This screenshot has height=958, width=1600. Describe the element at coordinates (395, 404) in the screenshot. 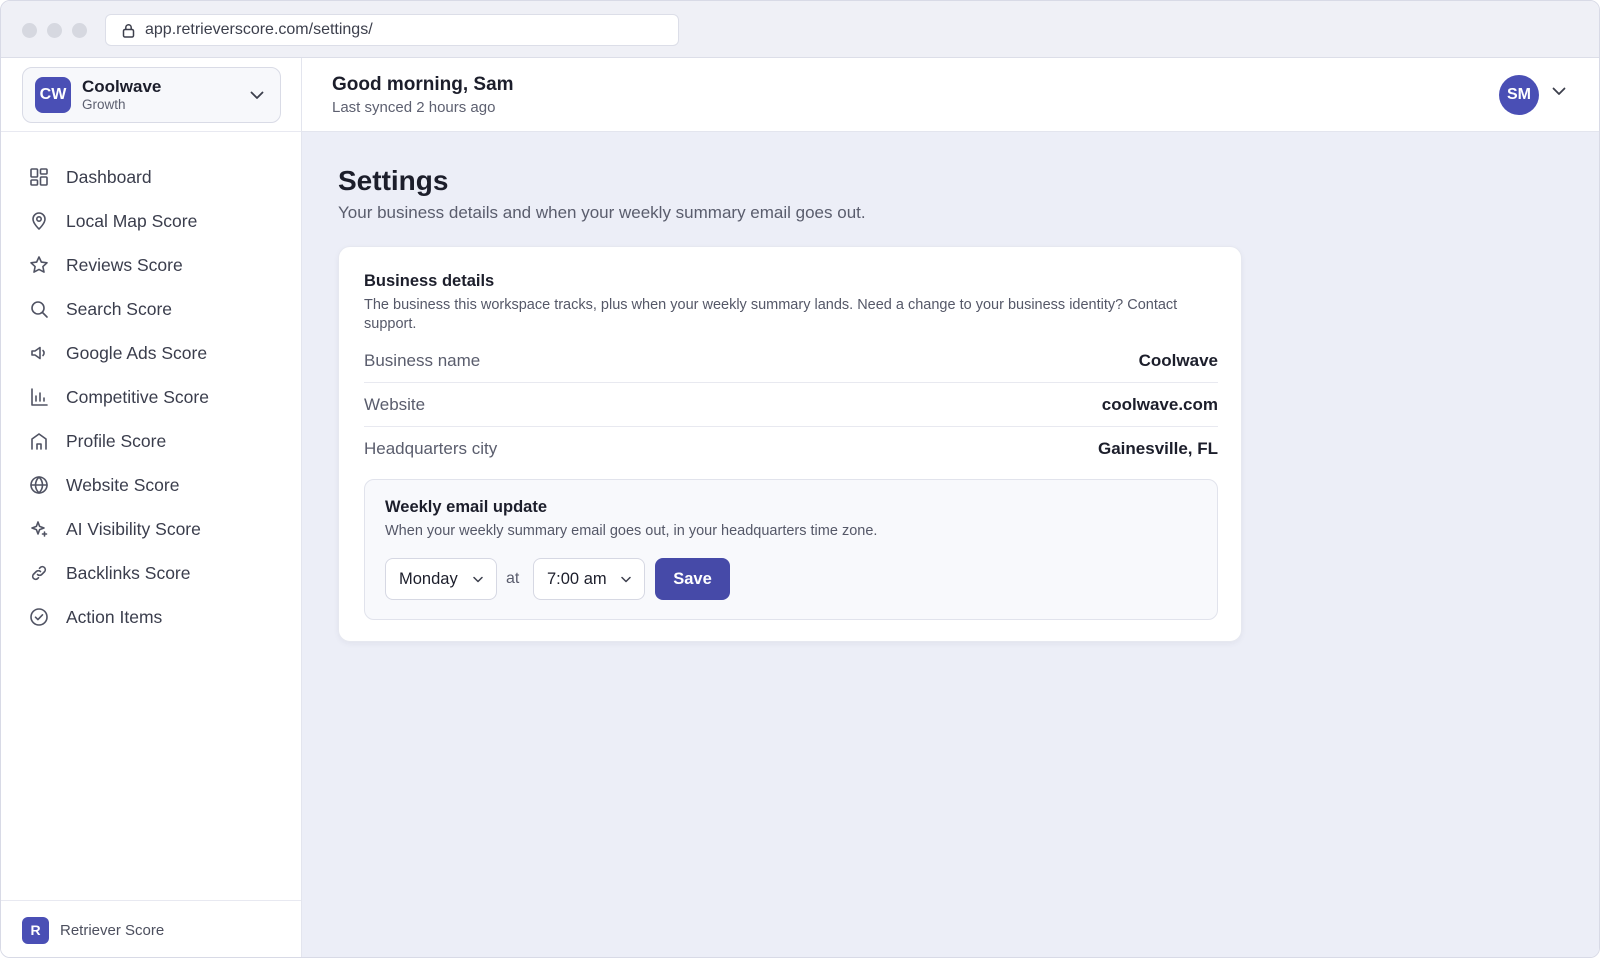

I see `row-label: Website` at that location.